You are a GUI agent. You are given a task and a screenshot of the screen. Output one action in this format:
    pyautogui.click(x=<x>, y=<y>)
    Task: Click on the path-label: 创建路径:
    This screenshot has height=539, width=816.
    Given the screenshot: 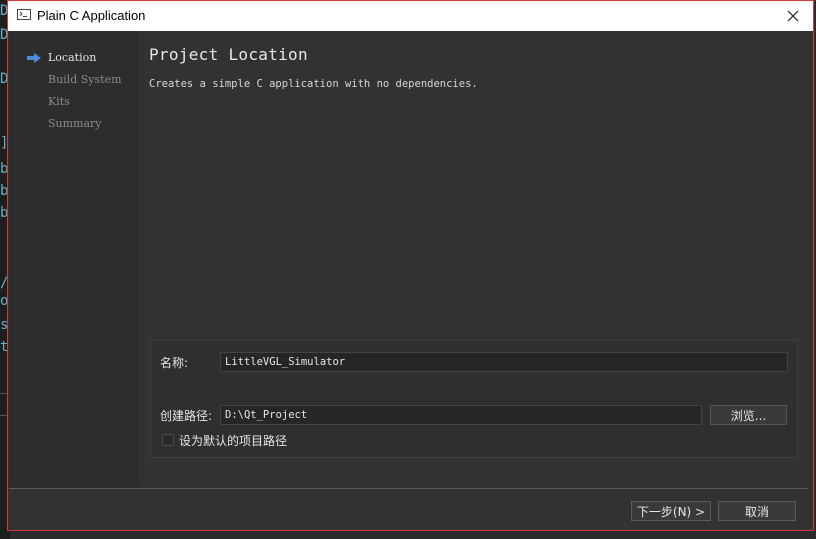 What is the action you would take?
    pyautogui.click(x=186, y=416)
    